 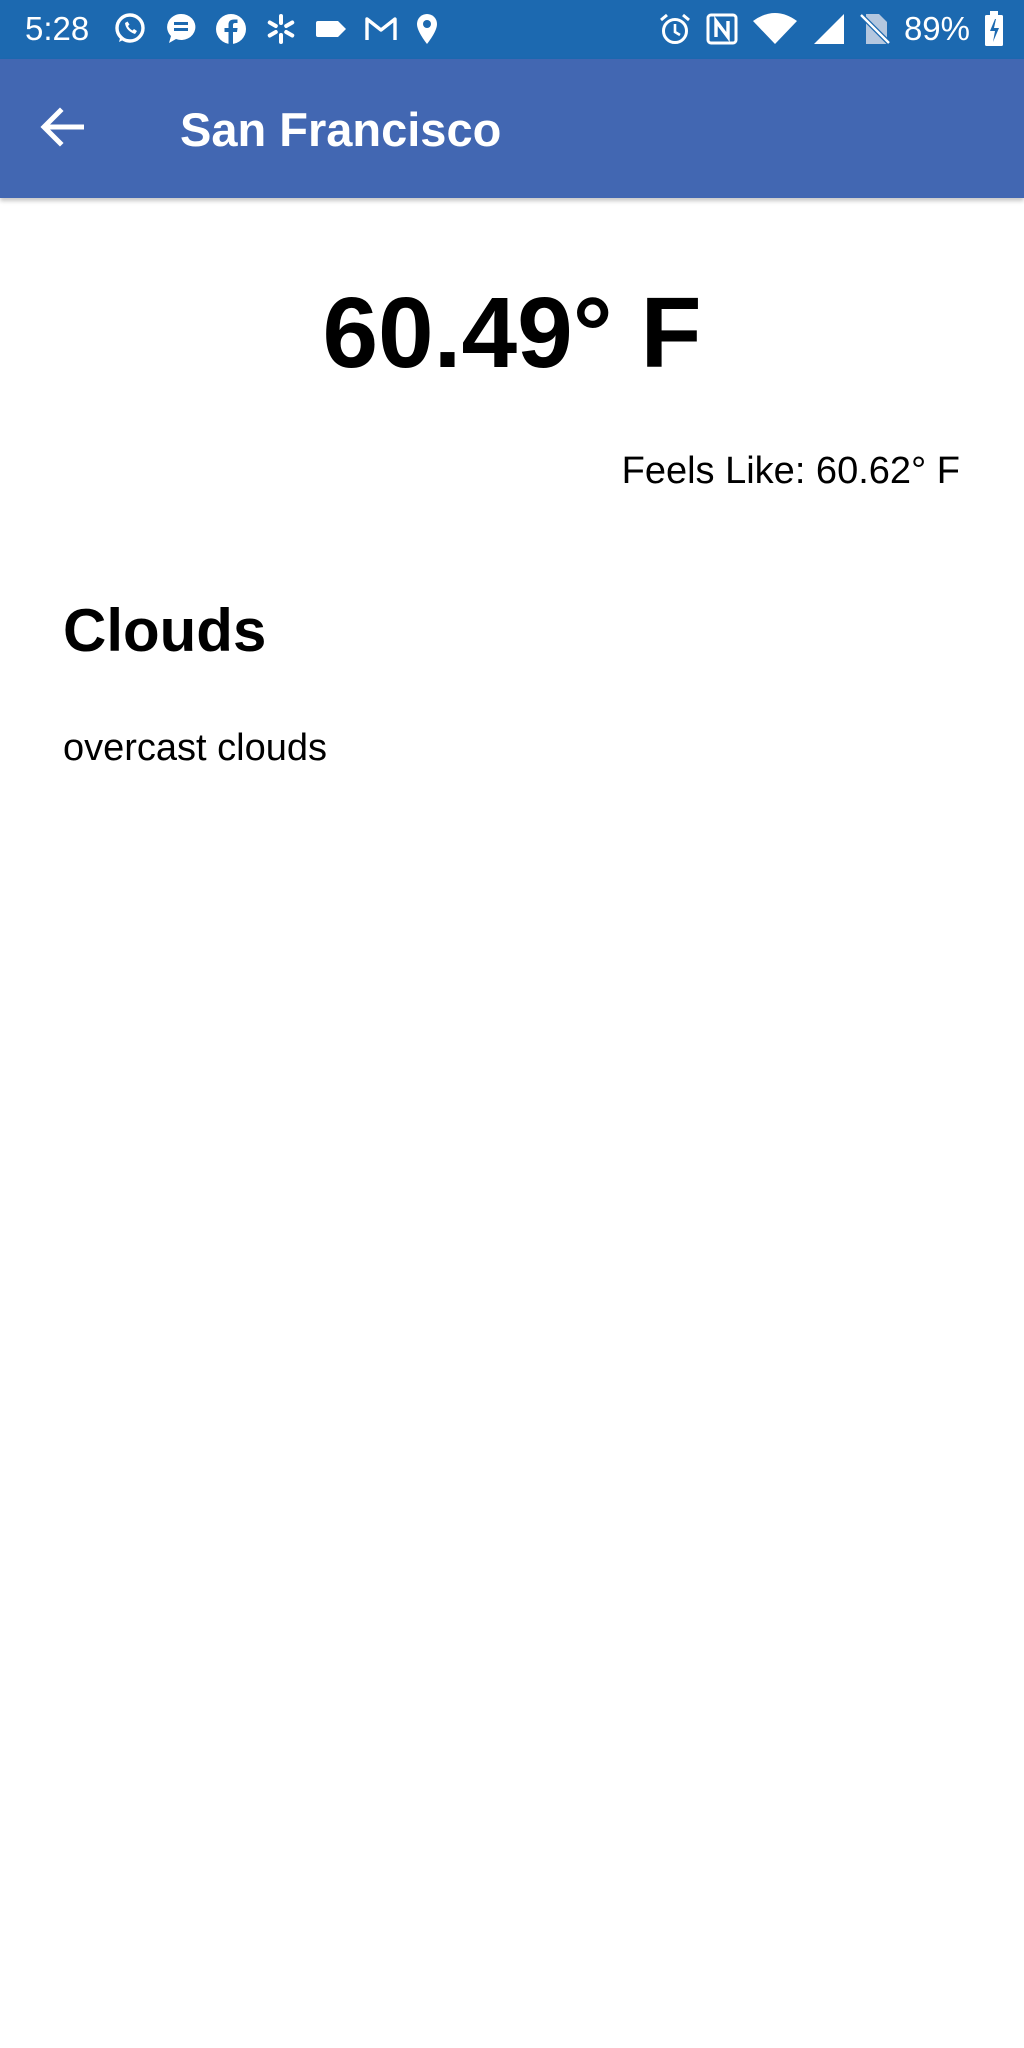 I want to click on battery-percent: 89%, so click(x=936, y=28).